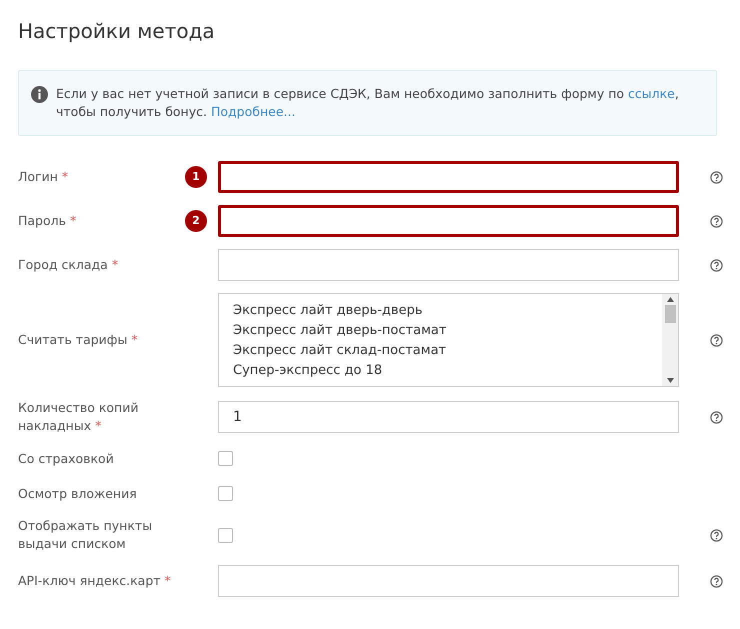 The height and width of the screenshot is (629, 740). What do you see at coordinates (651, 93) in the screenshot?
I see `link: ссылке` at bounding box center [651, 93].